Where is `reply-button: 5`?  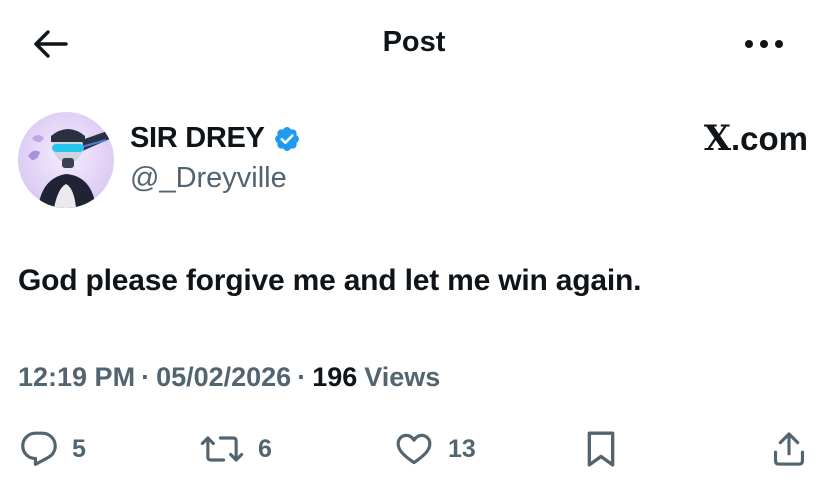 reply-button: 5 is located at coordinates (53, 449).